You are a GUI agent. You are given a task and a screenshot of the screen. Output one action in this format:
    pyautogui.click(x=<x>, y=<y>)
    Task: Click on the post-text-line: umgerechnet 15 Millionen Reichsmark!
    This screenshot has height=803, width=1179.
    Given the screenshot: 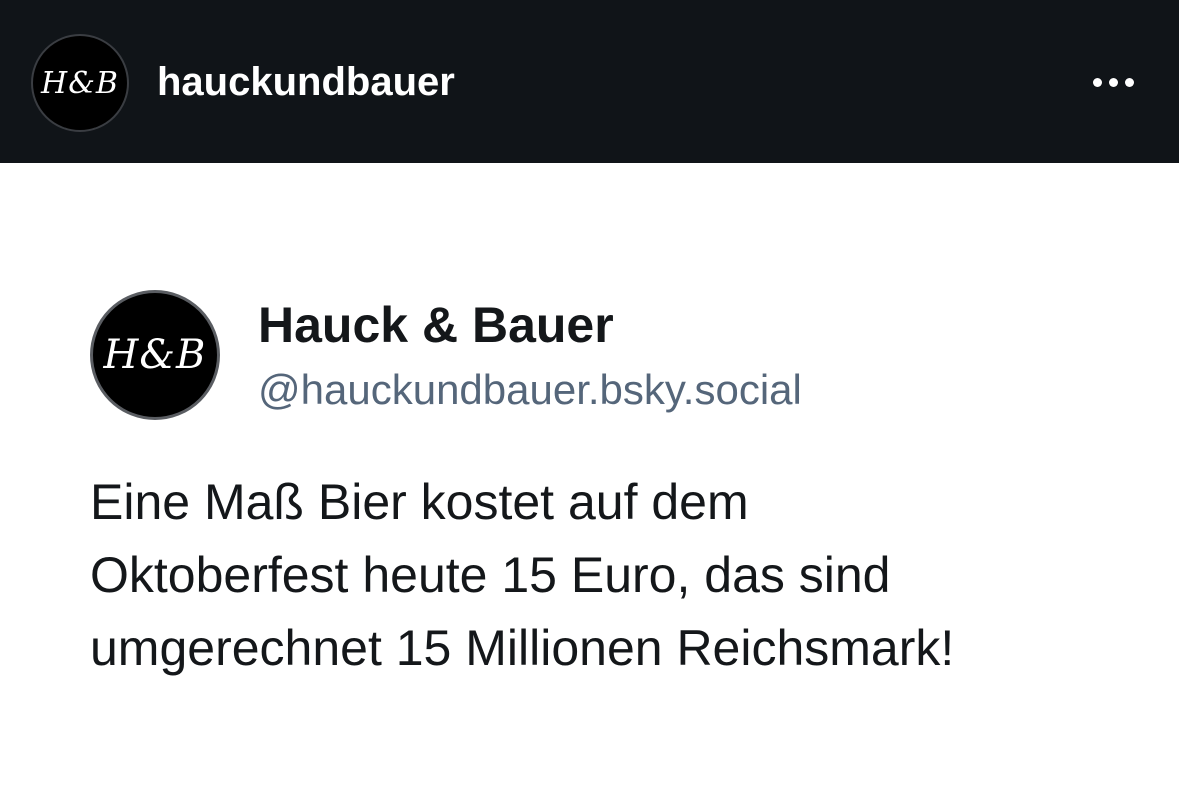 What is the action you would take?
    pyautogui.click(x=522, y=648)
    